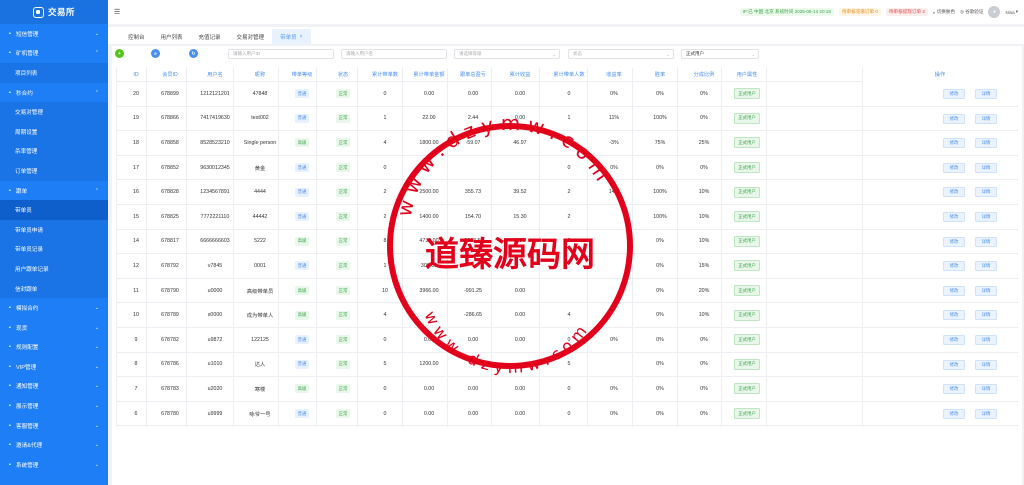  What do you see at coordinates (54, 426) in the screenshot?
I see `sidebar-item-system: ▪ 客服管理 ⌄` at bounding box center [54, 426].